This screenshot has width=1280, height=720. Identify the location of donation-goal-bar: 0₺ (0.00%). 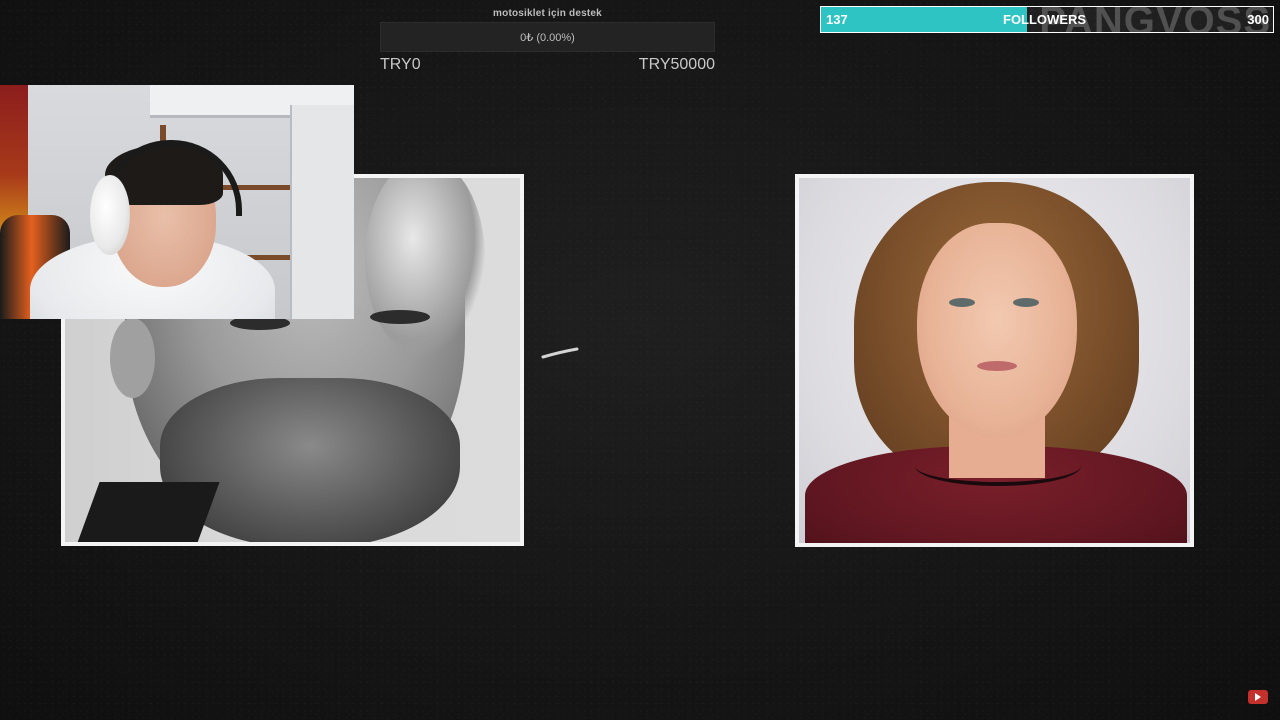
(547, 37).